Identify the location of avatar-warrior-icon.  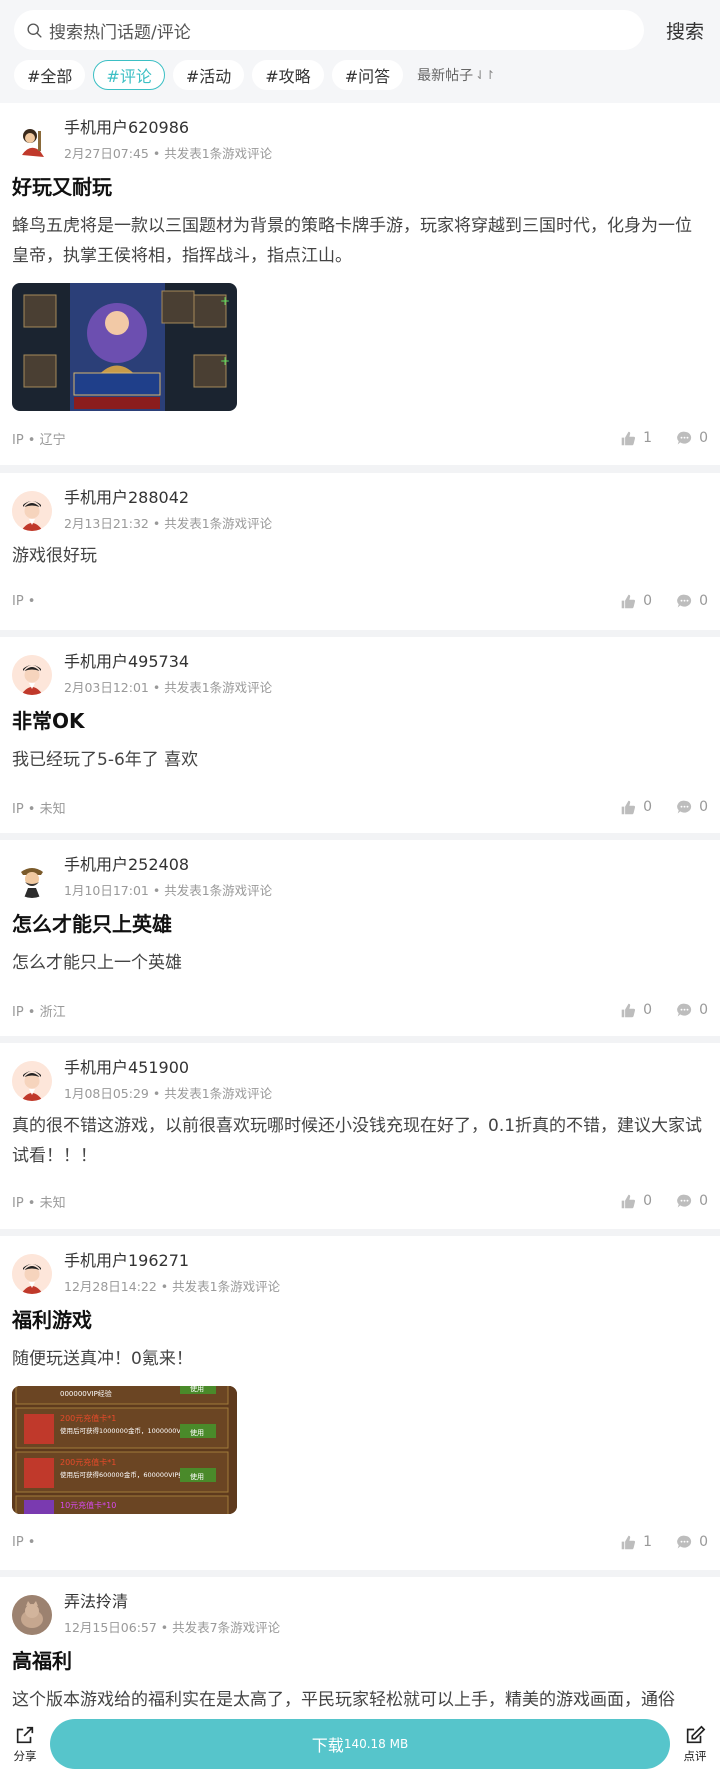
(32, 141).